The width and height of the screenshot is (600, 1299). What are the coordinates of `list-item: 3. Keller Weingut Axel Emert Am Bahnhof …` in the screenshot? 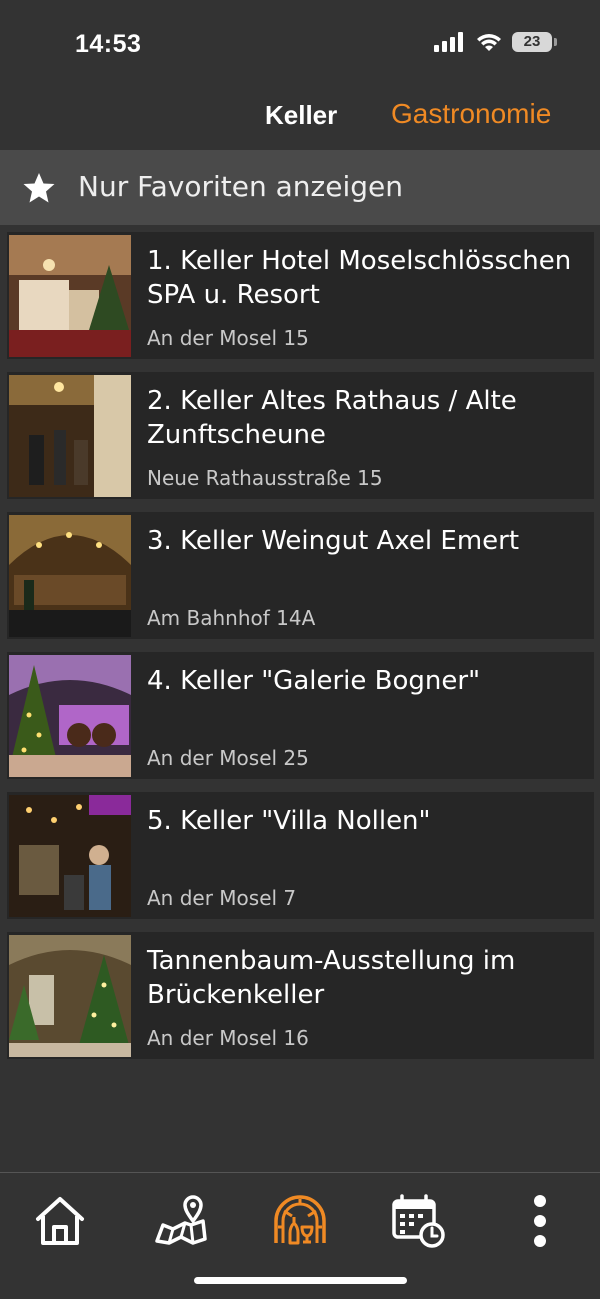 It's located at (300, 575).